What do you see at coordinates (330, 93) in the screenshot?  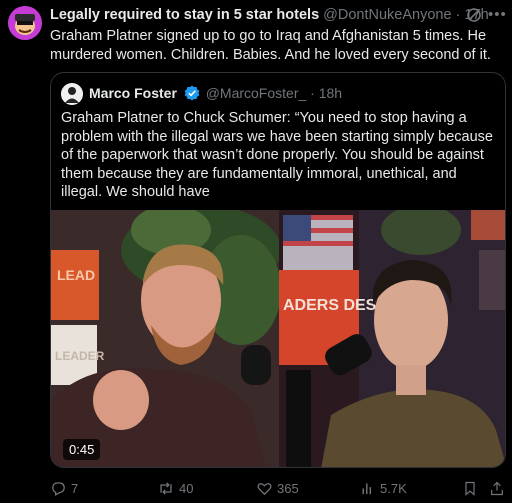 I see `quote-time: 18h` at bounding box center [330, 93].